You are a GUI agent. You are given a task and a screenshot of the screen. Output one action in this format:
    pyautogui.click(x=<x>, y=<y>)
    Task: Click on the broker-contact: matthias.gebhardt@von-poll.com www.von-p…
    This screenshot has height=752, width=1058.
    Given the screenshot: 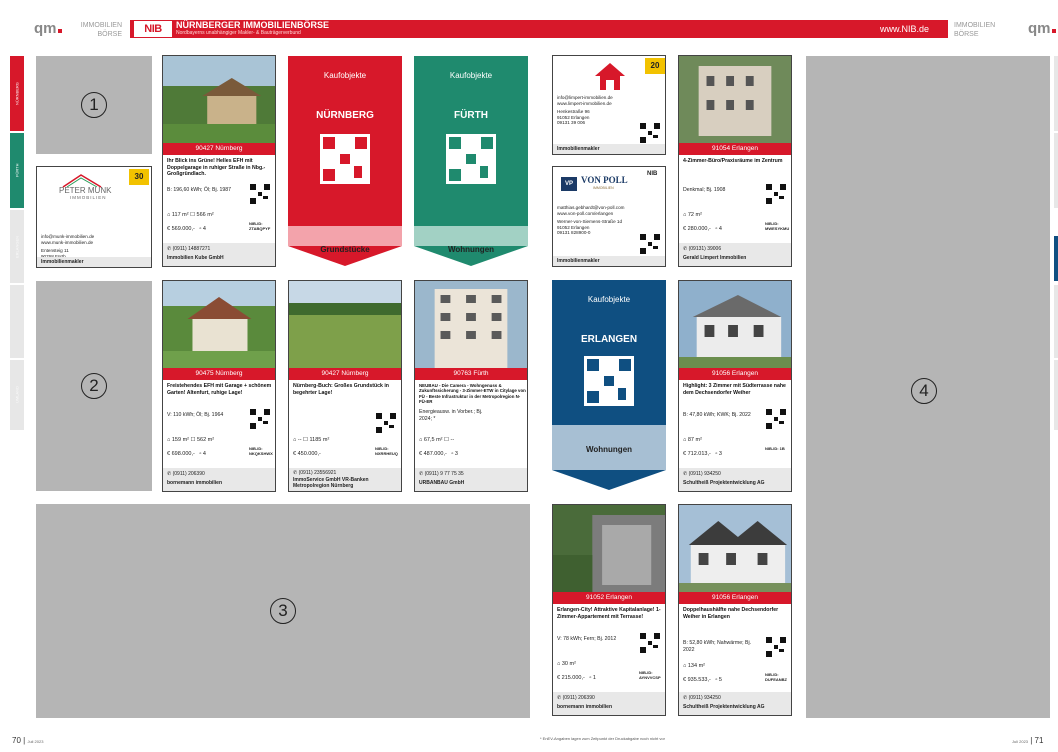 What is the action you would take?
    pyautogui.click(x=590, y=220)
    